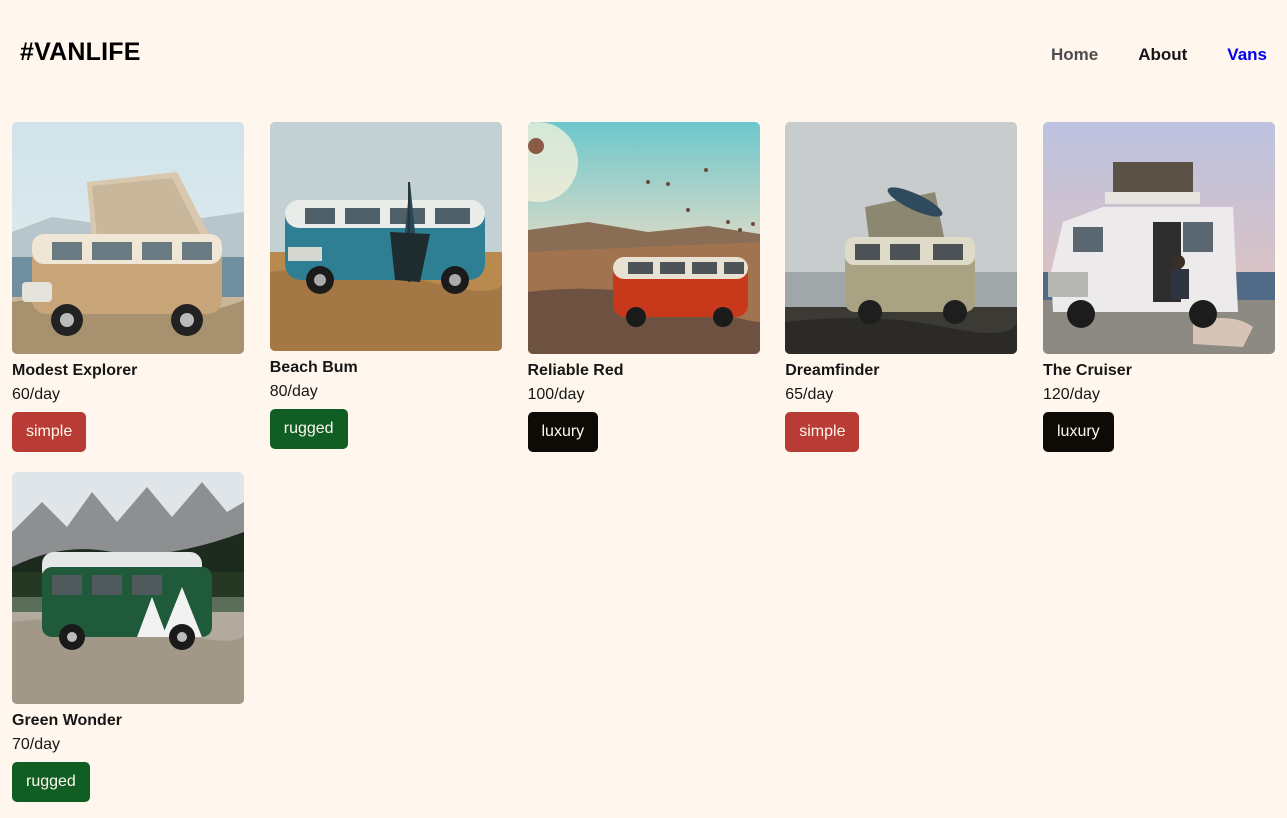 Image resolution: width=1287 pixels, height=818 pixels. I want to click on van-card-green-wonder: Green Wonder 70/day rugged, so click(128, 637).